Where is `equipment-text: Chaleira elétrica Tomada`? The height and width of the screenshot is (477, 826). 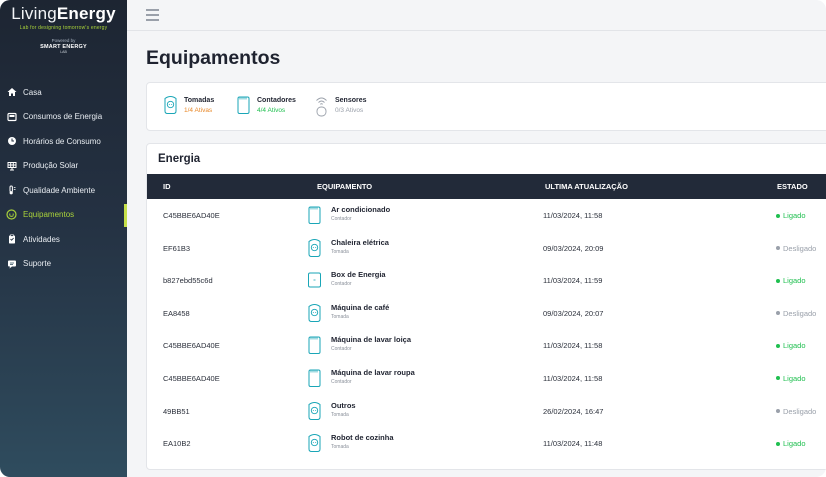
equipment-text: Chaleira elétrica Tomada is located at coordinates (360, 246).